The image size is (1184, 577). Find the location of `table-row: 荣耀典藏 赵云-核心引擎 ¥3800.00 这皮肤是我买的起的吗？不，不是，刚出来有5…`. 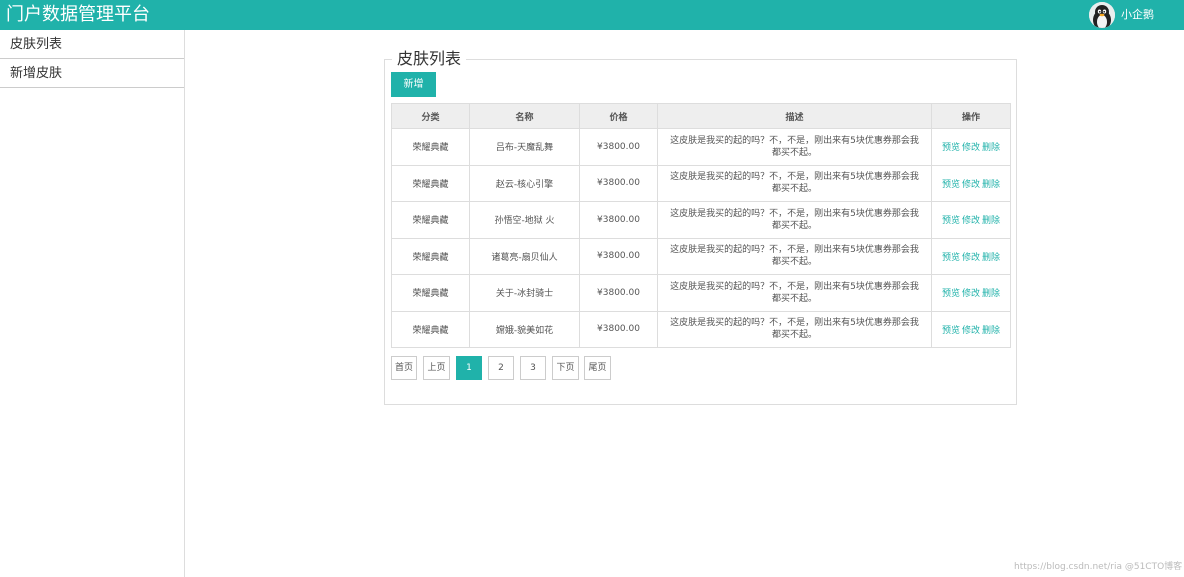

table-row: 荣耀典藏 赵云-核心引擎 ¥3800.00 这皮肤是我买的起的吗？不，不是，刚出来有5… is located at coordinates (701, 183).